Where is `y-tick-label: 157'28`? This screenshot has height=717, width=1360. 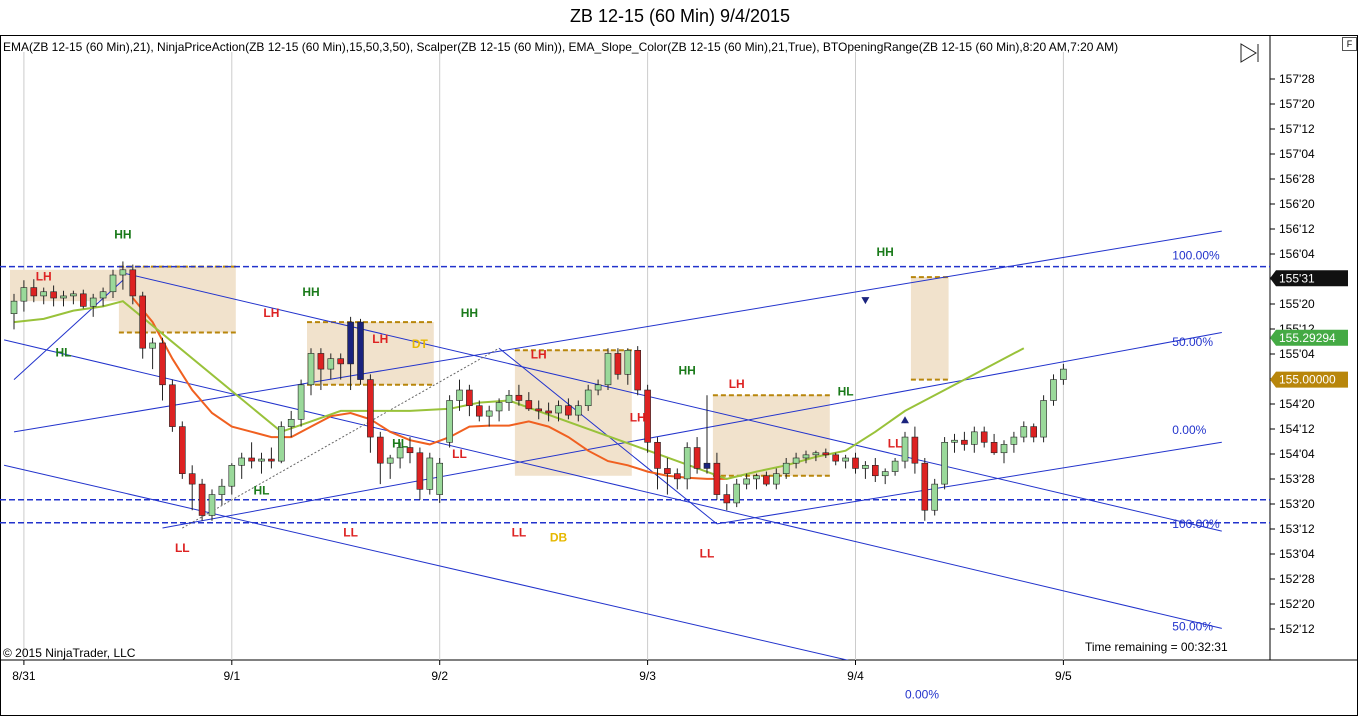
y-tick-label: 157'28 is located at coordinates (1297, 79).